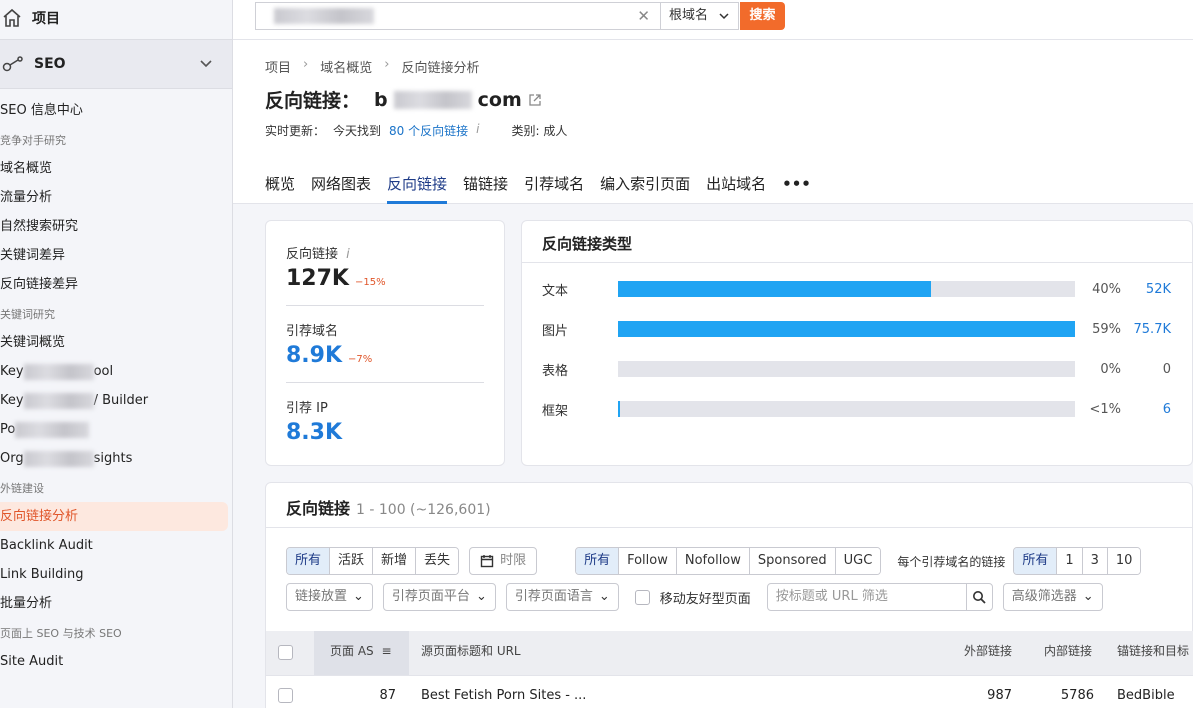 Image resolution: width=1193 pixels, height=708 pixels. What do you see at coordinates (645, 184) in the screenshot?
I see `tab-item: 编入索引页面` at bounding box center [645, 184].